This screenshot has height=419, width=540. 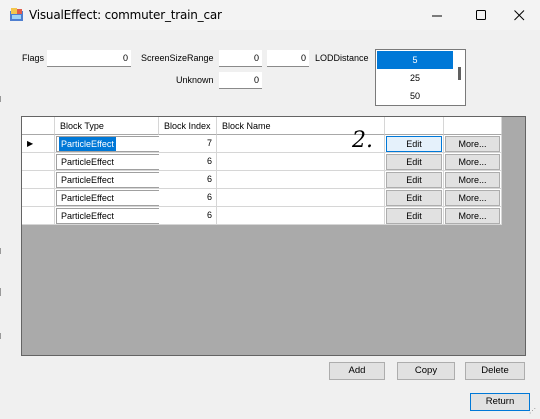 I want to click on handwritten-annotation: 2., so click(x=362, y=140).